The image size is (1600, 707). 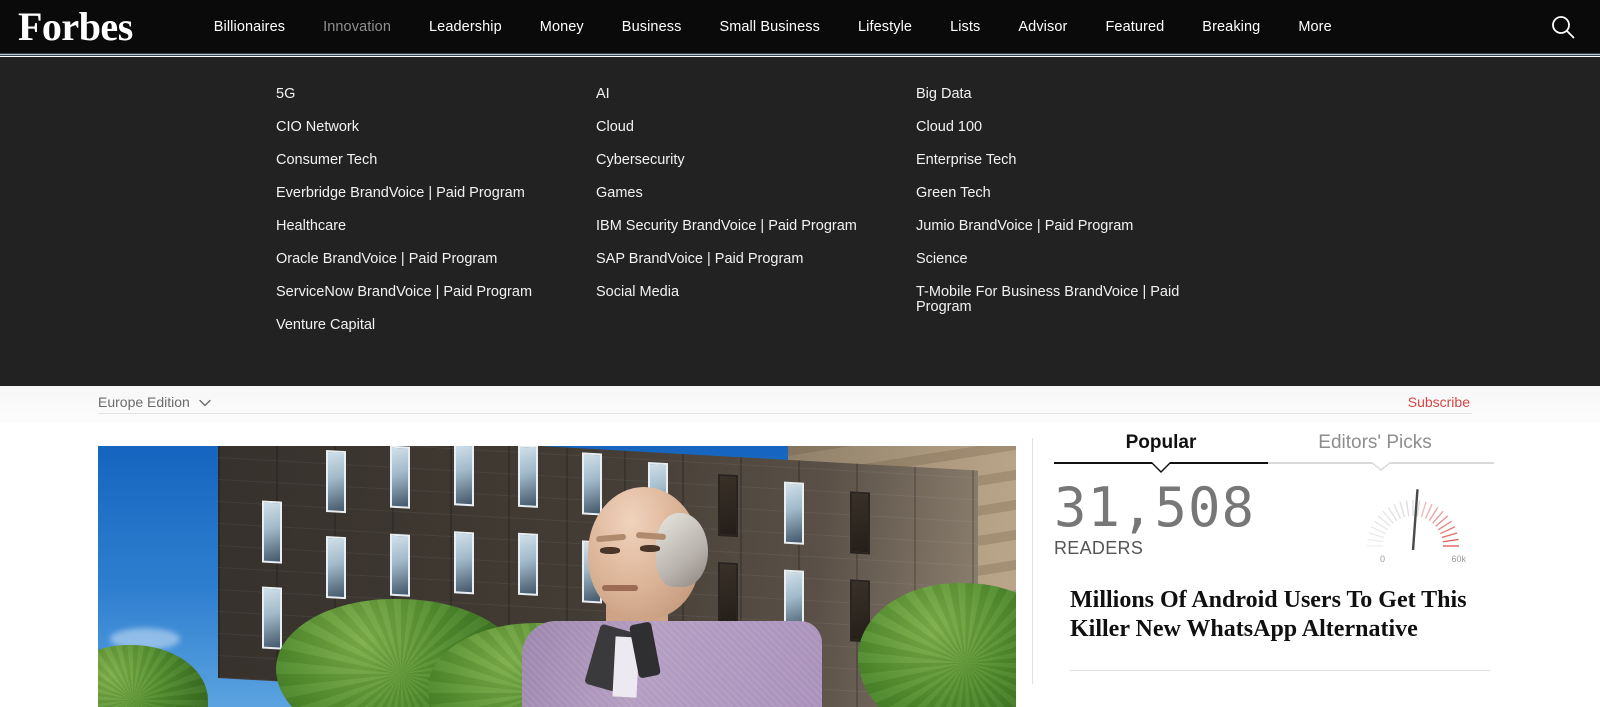 I want to click on search-icon, so click(x=1563, y=27).